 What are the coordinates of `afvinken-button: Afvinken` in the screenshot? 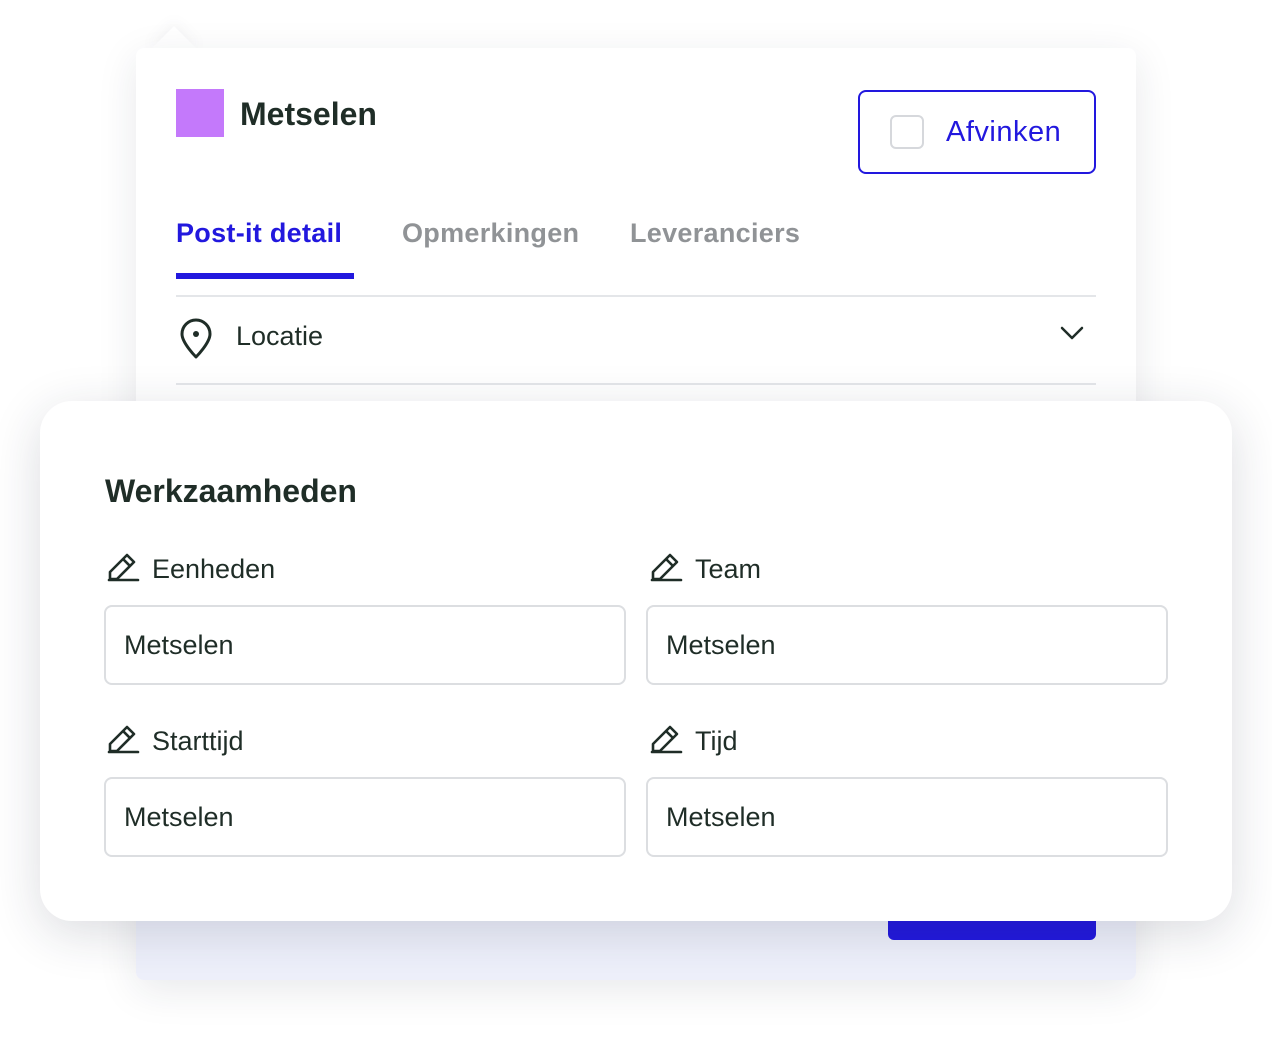 It's located at (977, 132).